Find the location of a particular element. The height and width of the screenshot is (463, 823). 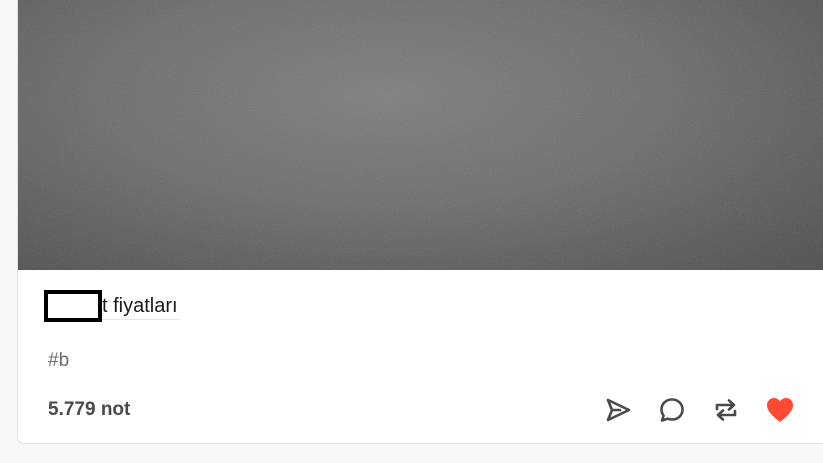

send-icon is located at coordinates (618, 410).